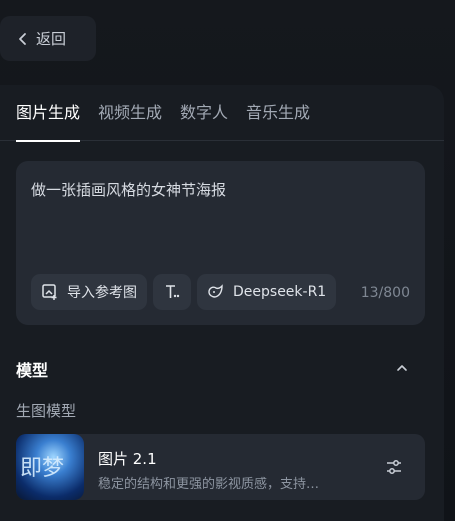 The width and height of the screenshot is (455, 521). What do you see at coordinates (394, 467) in the screenshot?
I see `settings-sliders-icon` at bounding box center [394, 467].